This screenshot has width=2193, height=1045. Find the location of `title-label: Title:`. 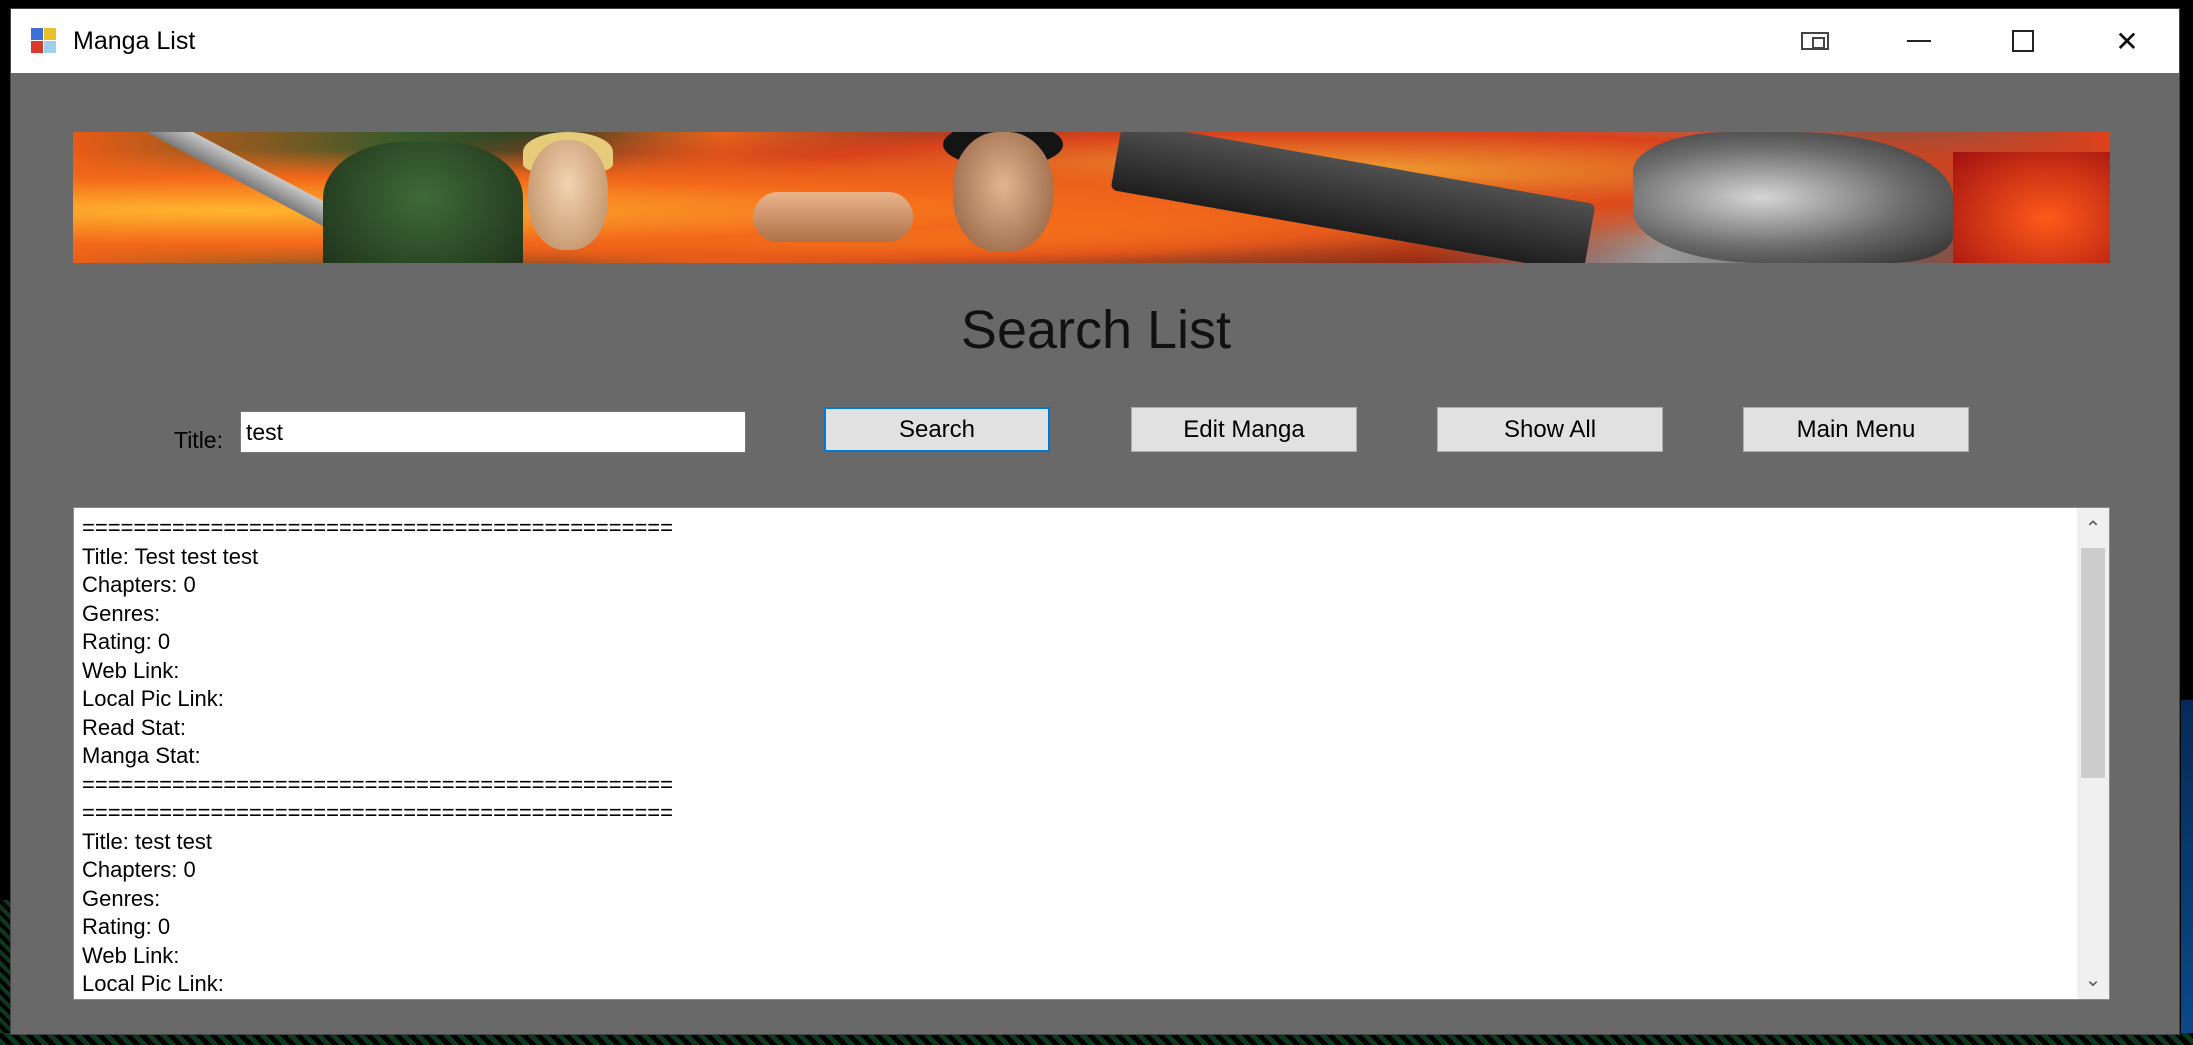

title-label: Title: is located at coordinates (198, 440).